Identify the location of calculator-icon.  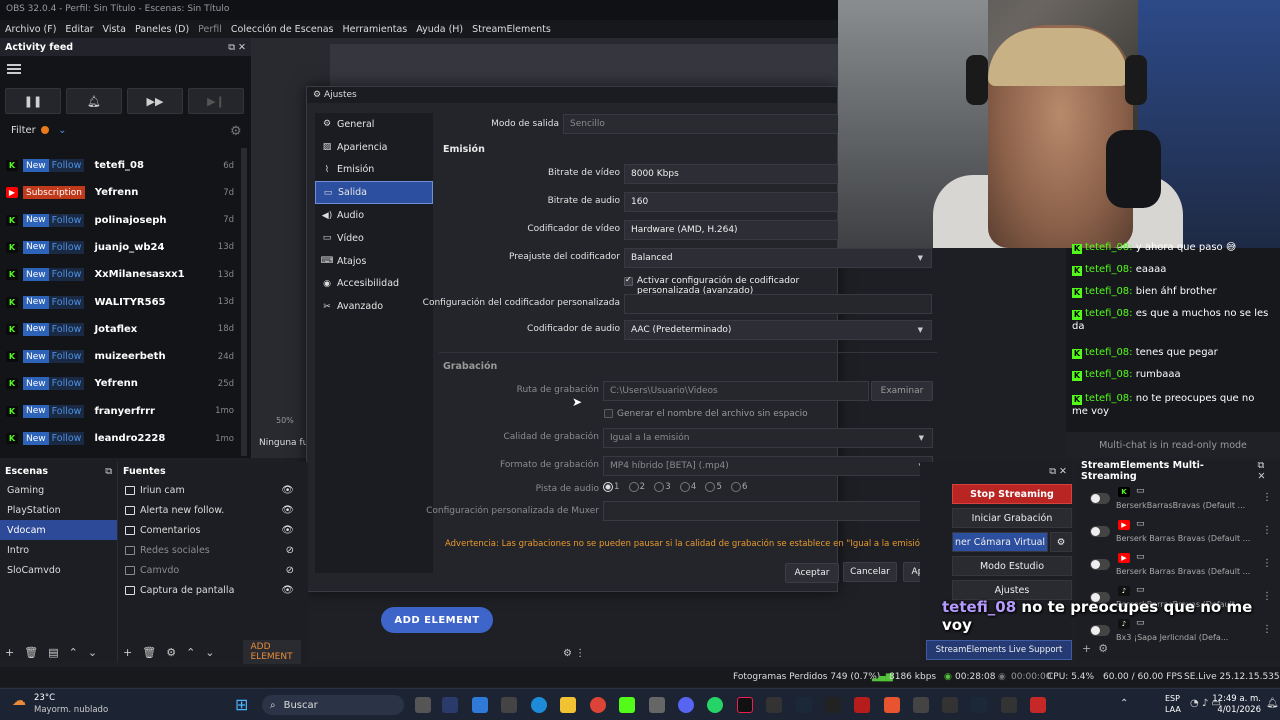
(509, 705).